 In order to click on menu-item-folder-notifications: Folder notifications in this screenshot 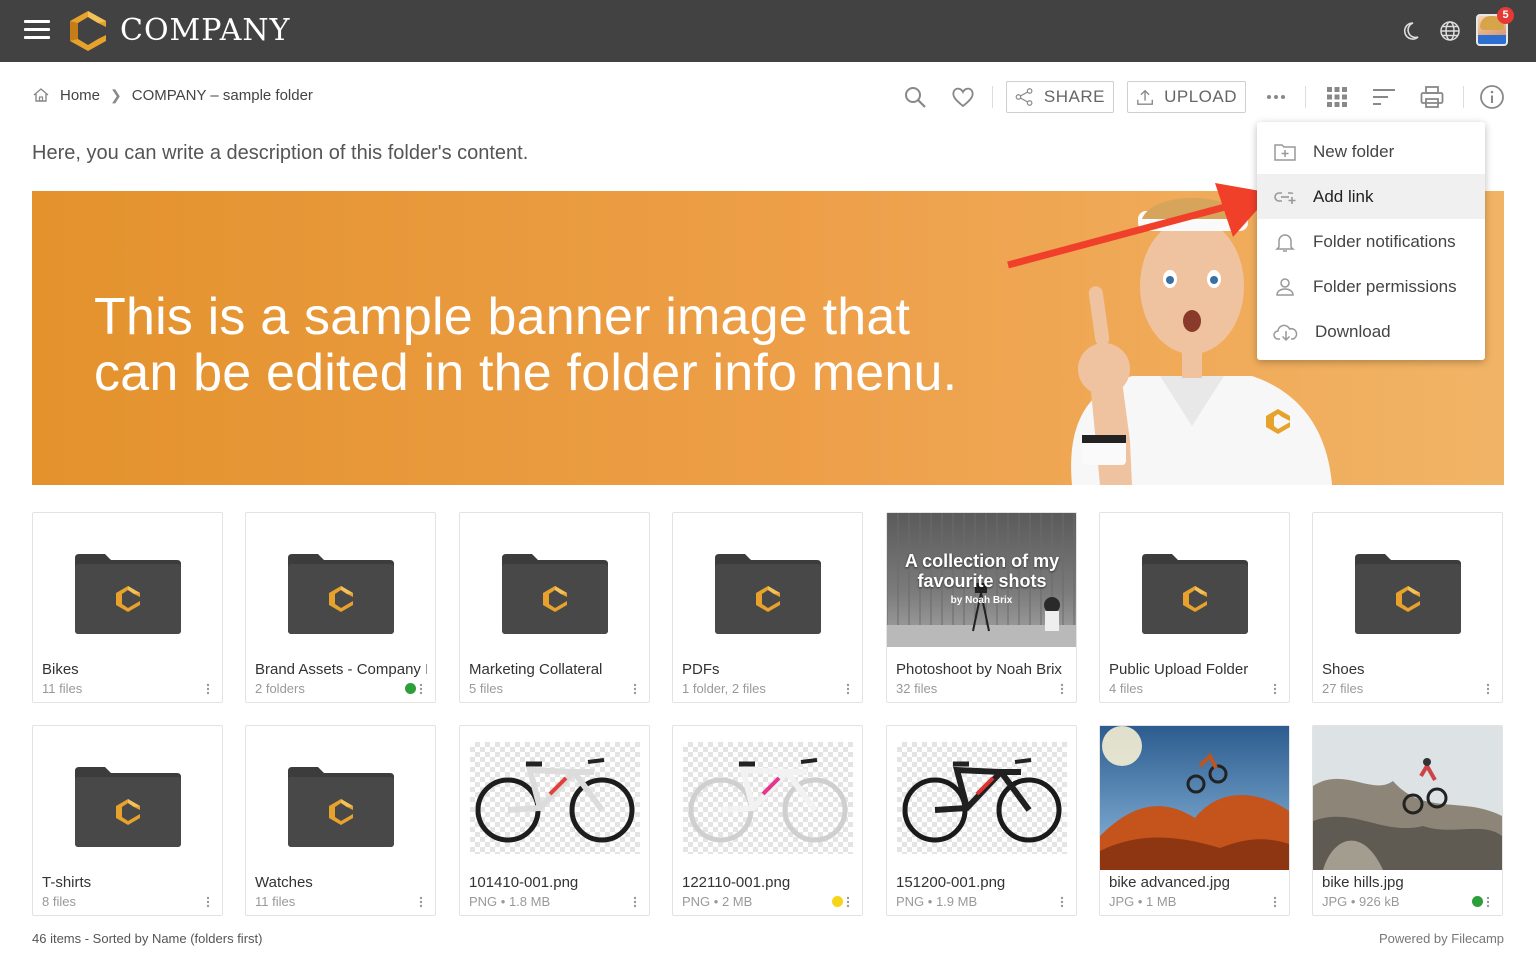, I will do `click(1371, 241)`.